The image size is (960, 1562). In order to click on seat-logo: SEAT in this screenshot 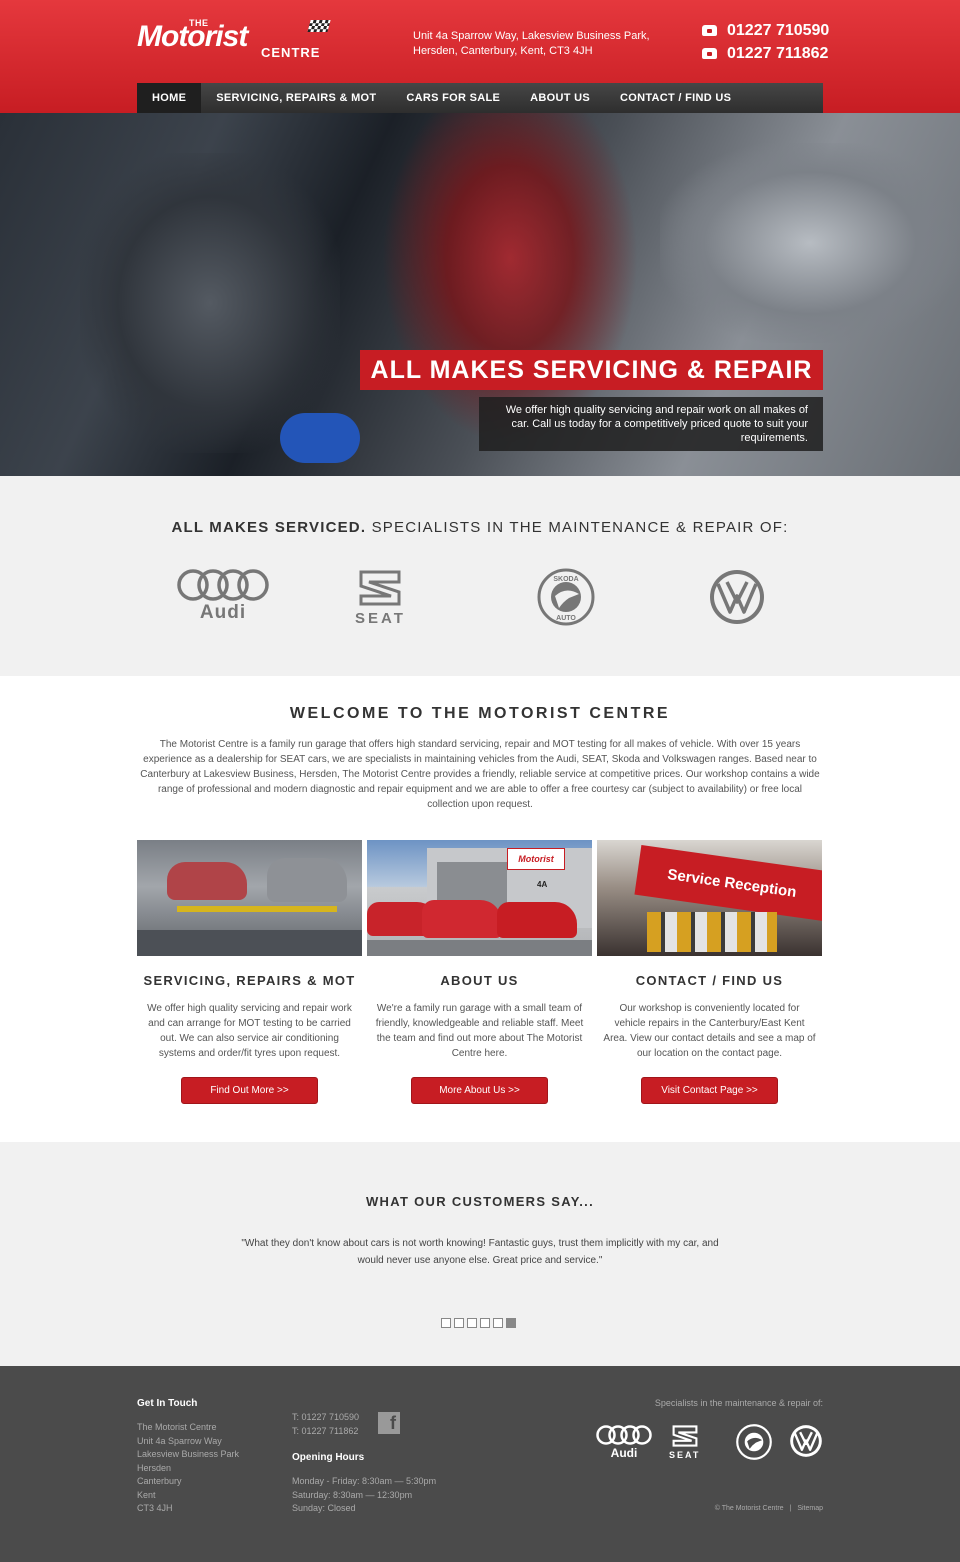, I will do `click(380, 599)`.